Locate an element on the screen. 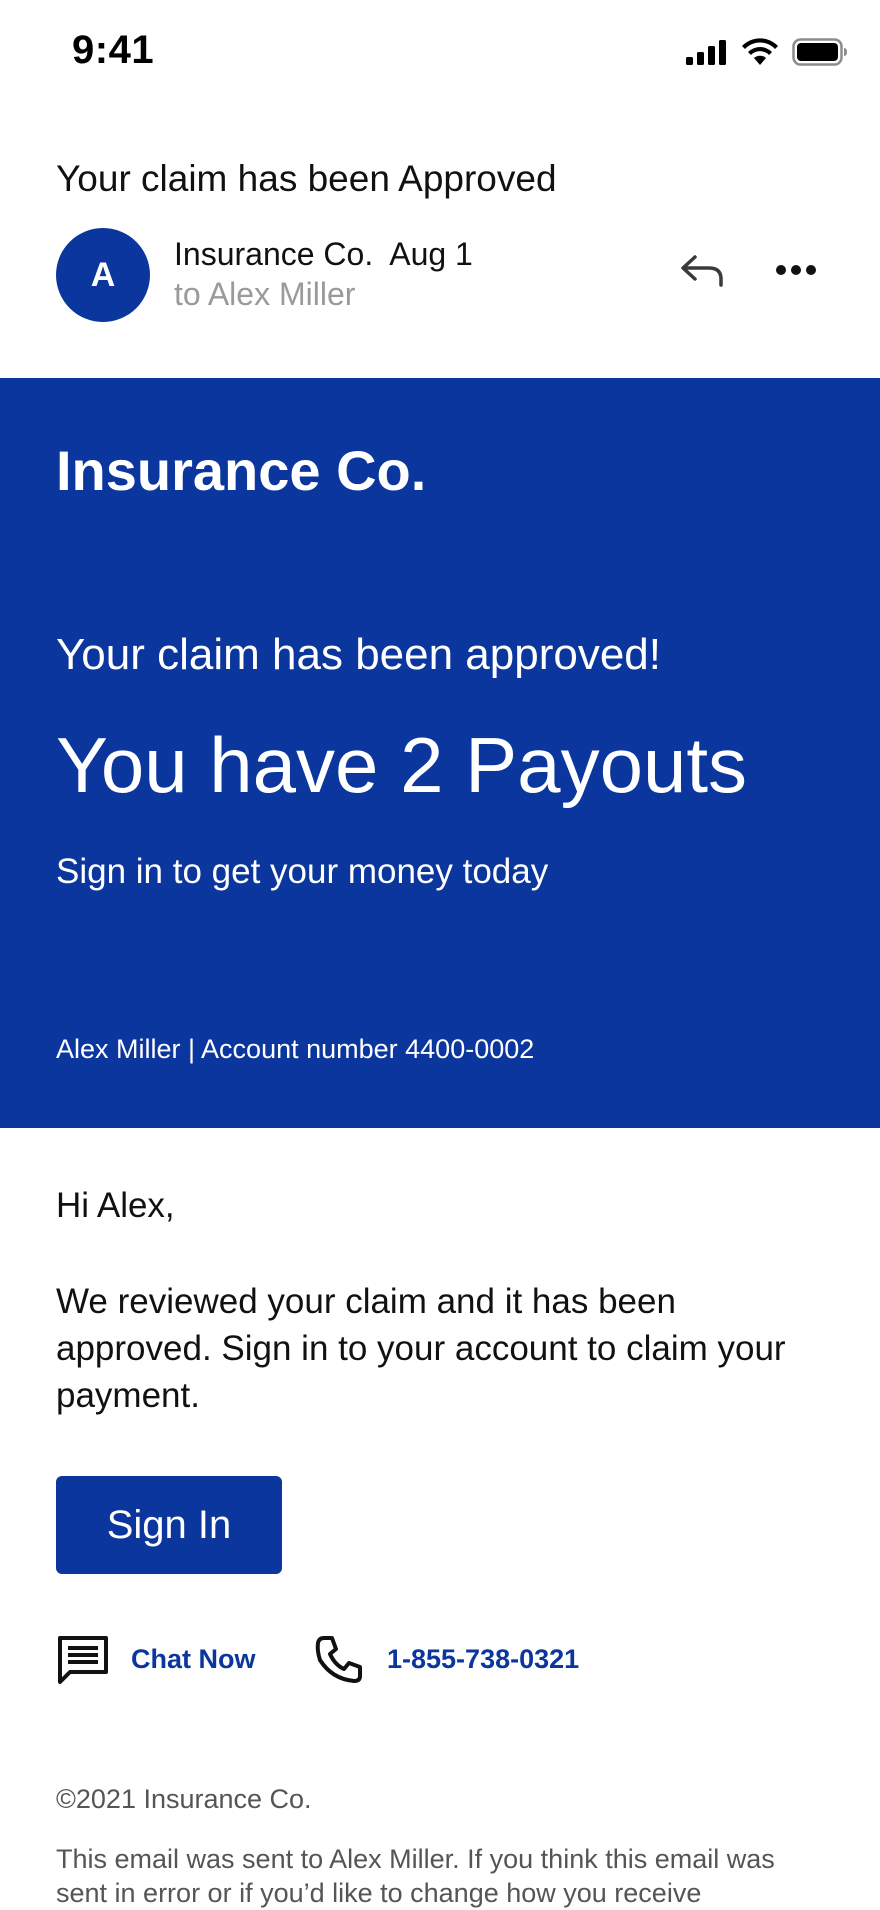 The width and height of the screenshot is (880, 1910). battery-icon is located at coordinates (820, 54).